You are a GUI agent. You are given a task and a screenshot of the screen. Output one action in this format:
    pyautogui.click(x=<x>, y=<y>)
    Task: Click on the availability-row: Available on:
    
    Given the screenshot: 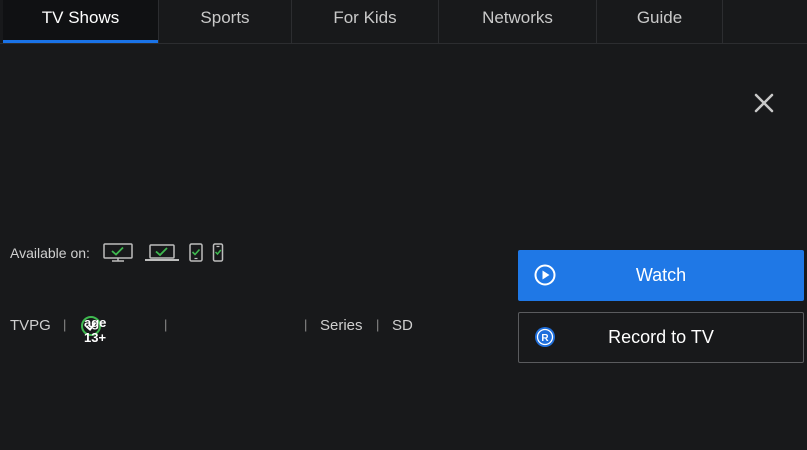 What is the action you would take?
    pyautogui.click(x=121, y=253)
    